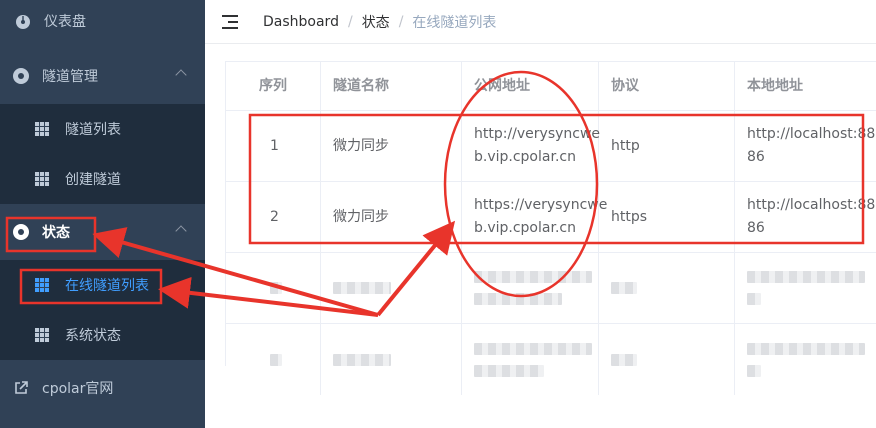  I want to click on sidebar-item-label: 隧道管理, so click(70, 77).